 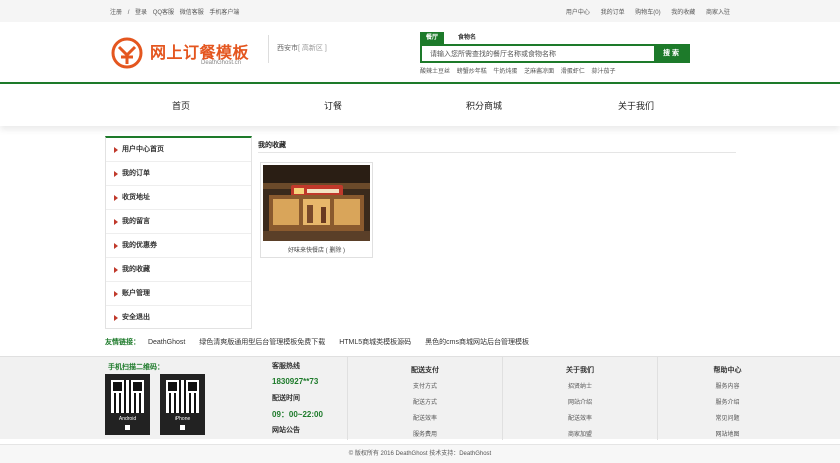 What do you see at coordinates (727, 405) in the screenshot?
I see `footer-link: 服务介绍` at bounding box center [727, 405].